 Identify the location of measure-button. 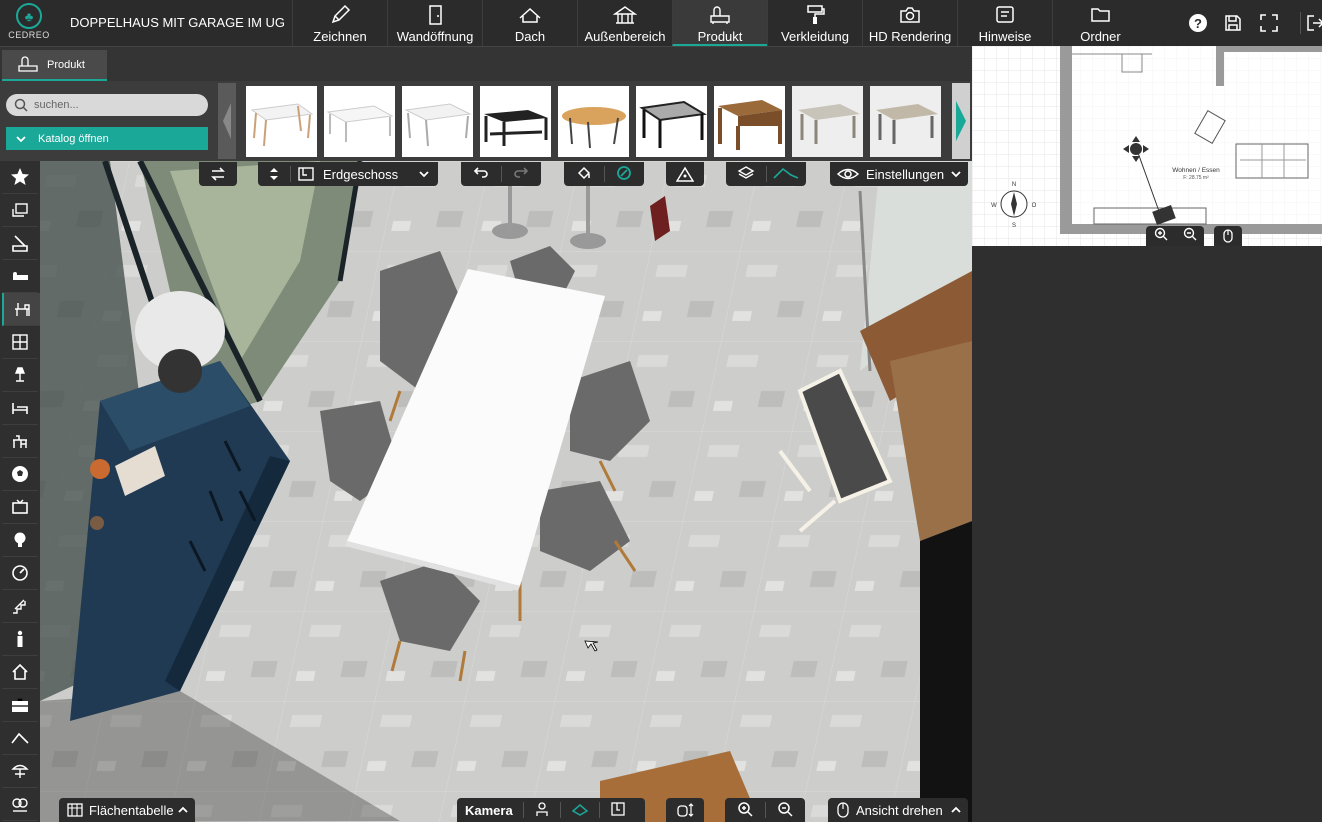
(685, 174).